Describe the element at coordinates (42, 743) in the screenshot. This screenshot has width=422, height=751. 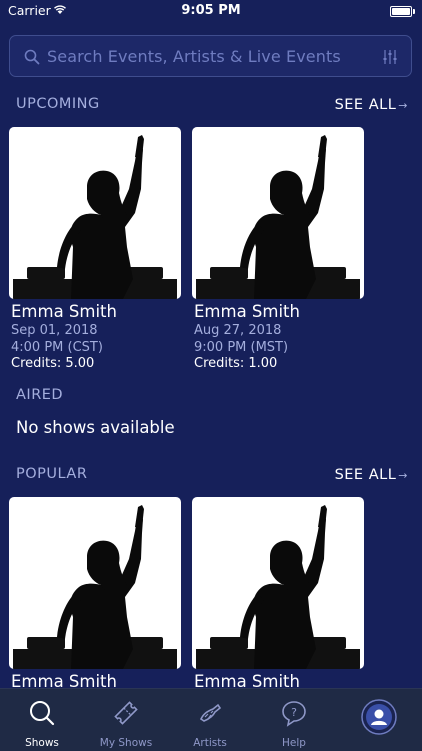
I see `tab-label: Shows` at that location.